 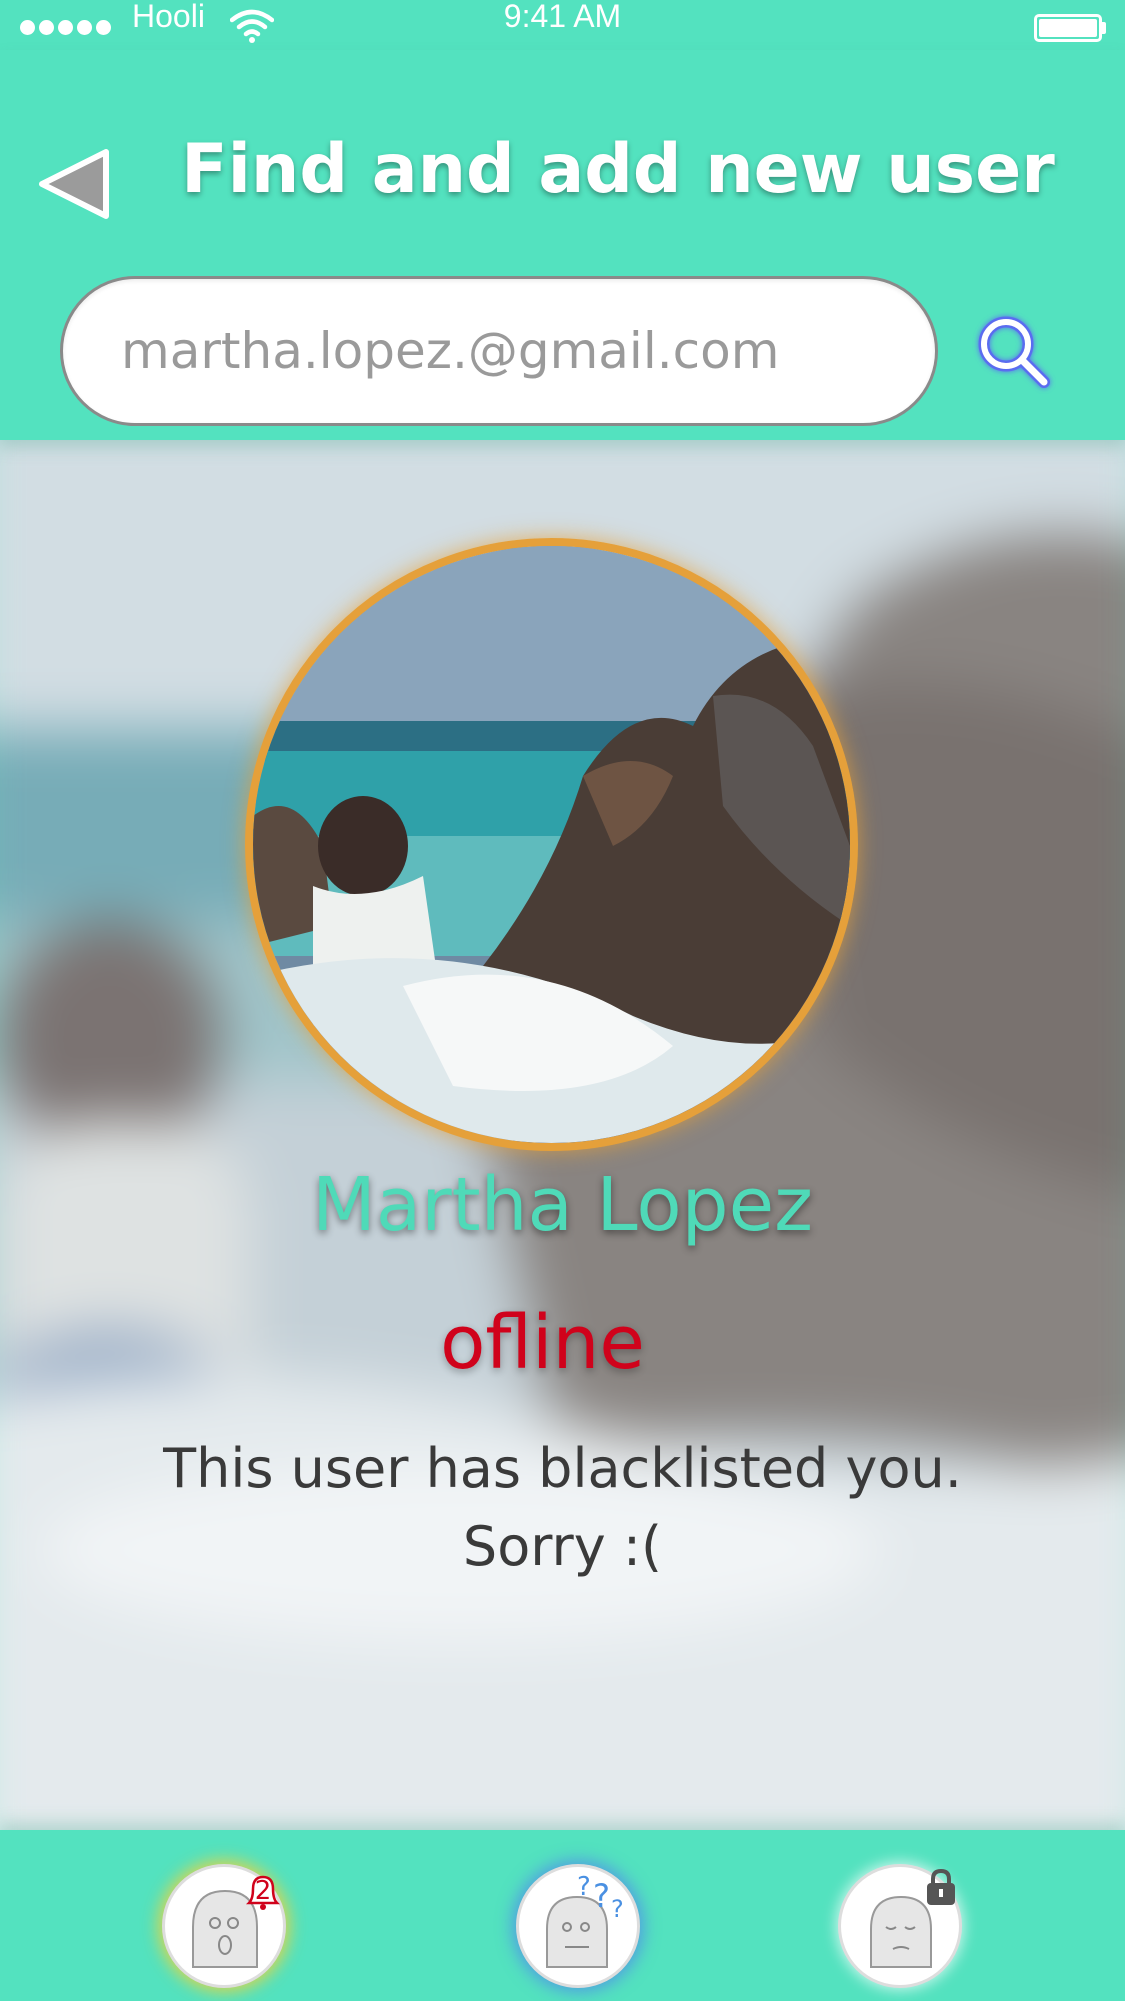 I want to click on tab-bar: 2 ? ? ?, so click(x=562, y=1915).